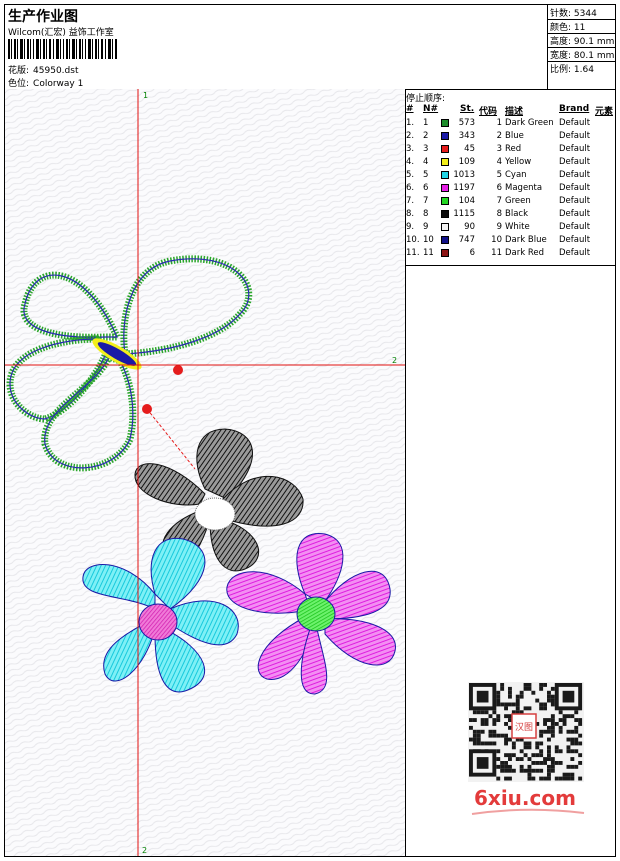 This screenshot has width=620, height=861. I want to click on table-row: 11. 11 6 11 Dark Red Default, so click(510, 253).